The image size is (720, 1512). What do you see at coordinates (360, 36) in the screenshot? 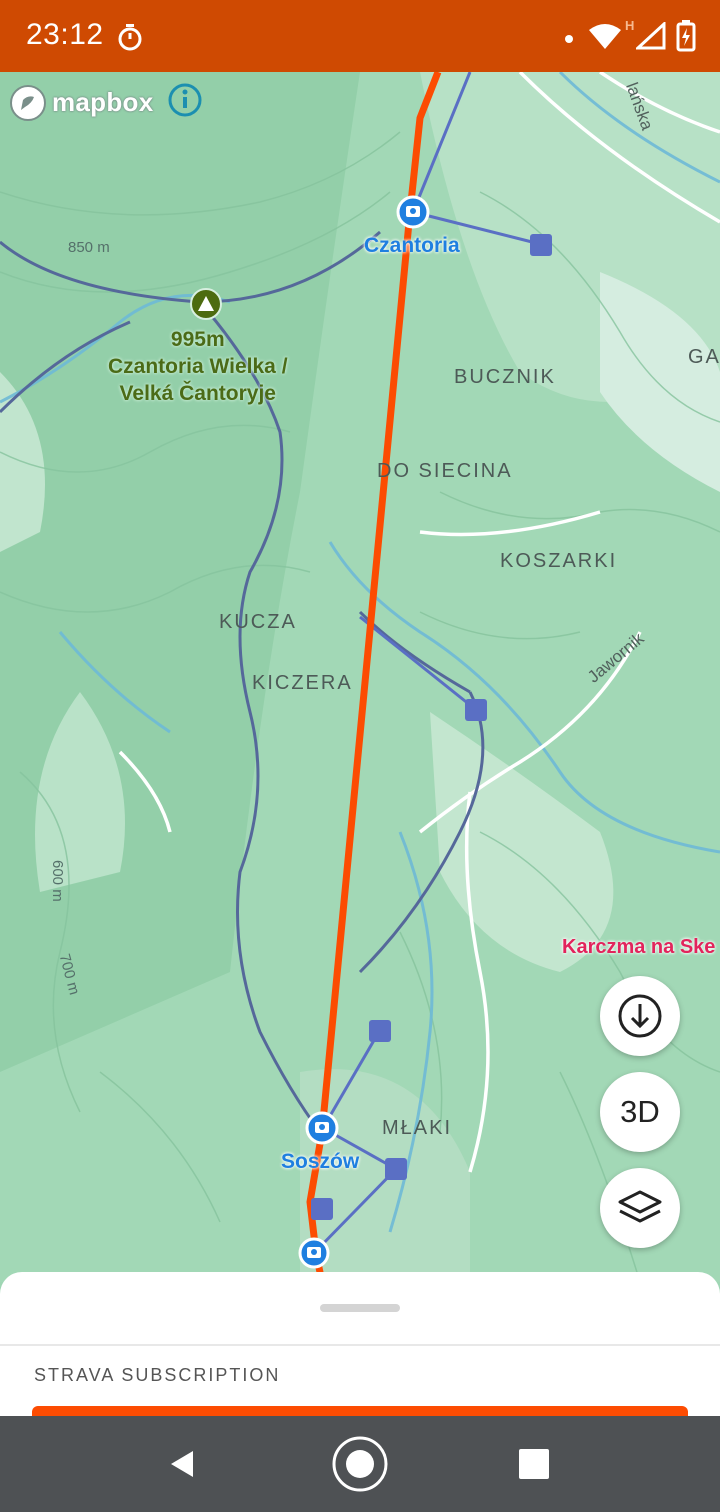
I see `status-bar: 23:12 H` at bounding box center [360, 36].